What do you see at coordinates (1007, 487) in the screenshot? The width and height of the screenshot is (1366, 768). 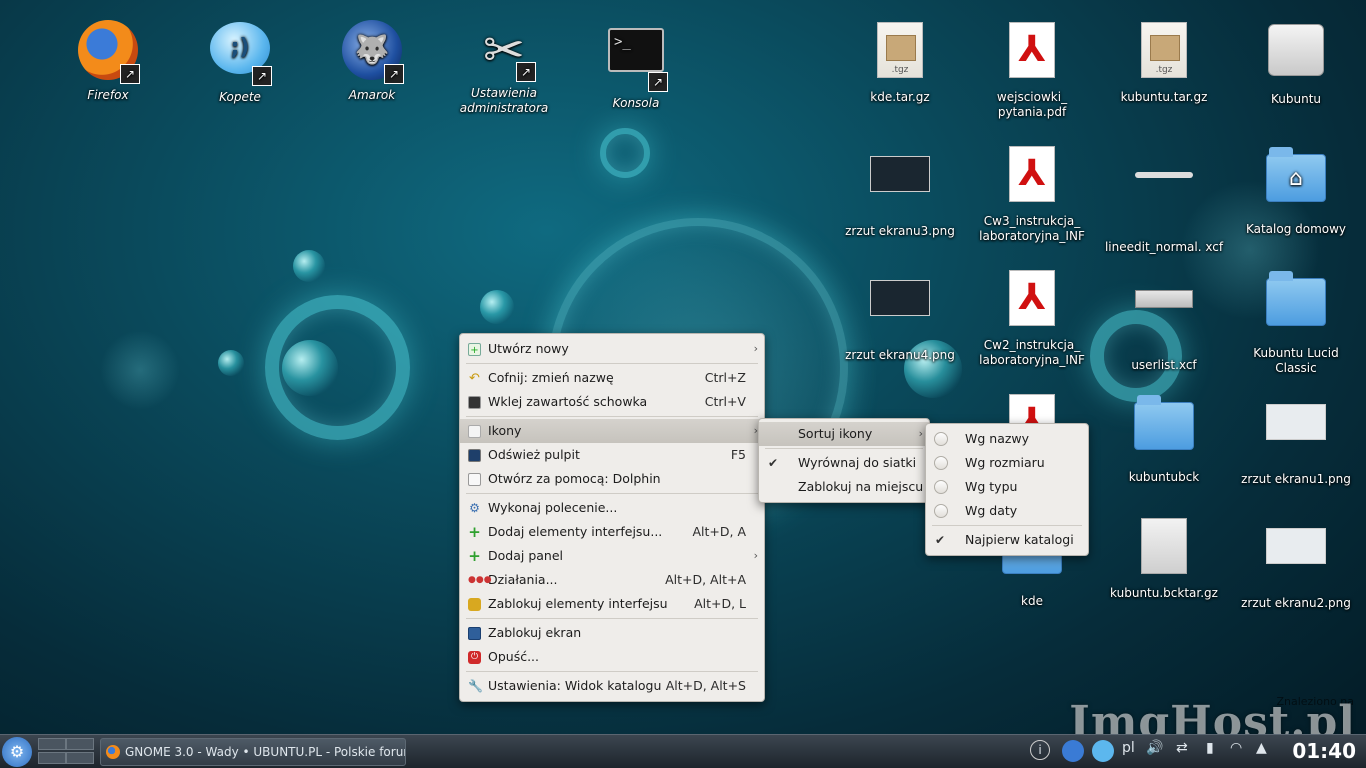 I see `menu-item-sort-by-type: Wg typu` at bounding box center [1007, 487].